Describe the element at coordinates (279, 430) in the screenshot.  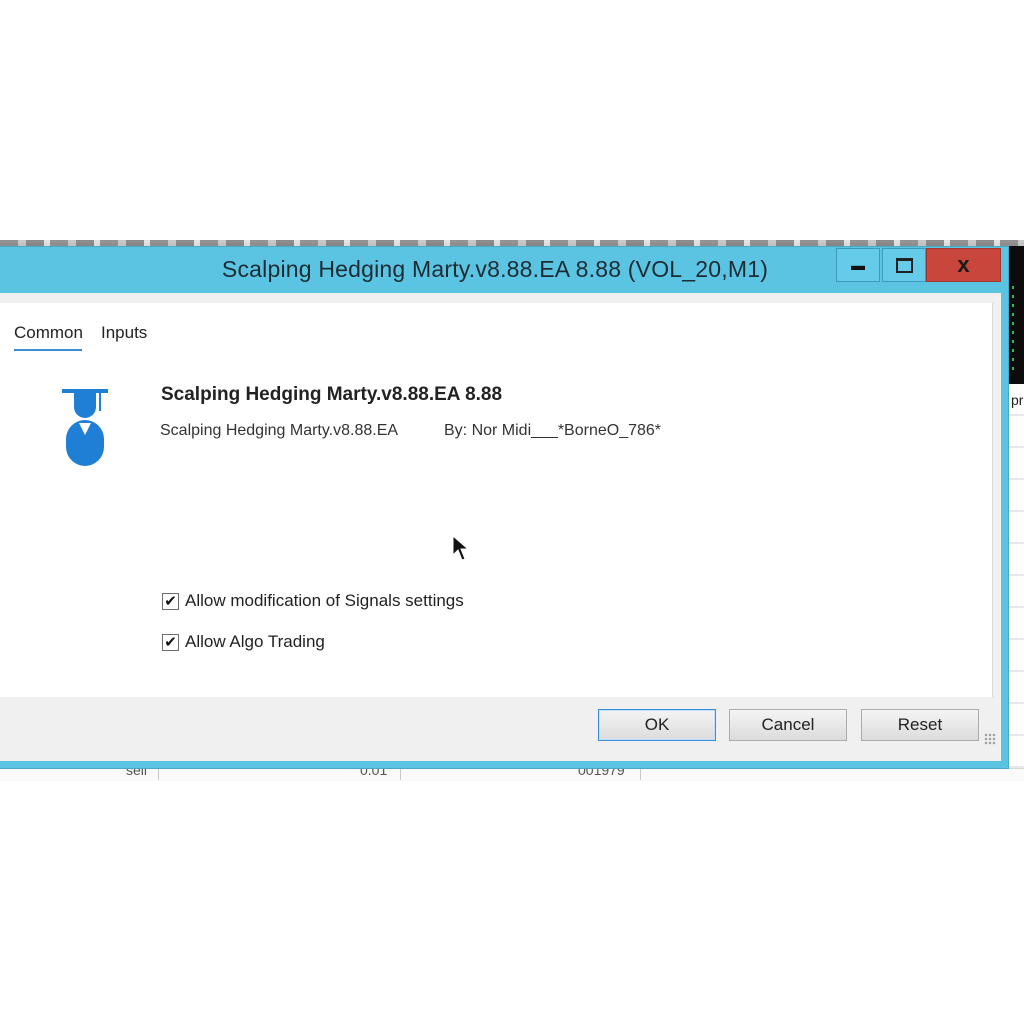
I see `ea-filename: Scalping Hedging Marty.v8.88.EA` at that location.